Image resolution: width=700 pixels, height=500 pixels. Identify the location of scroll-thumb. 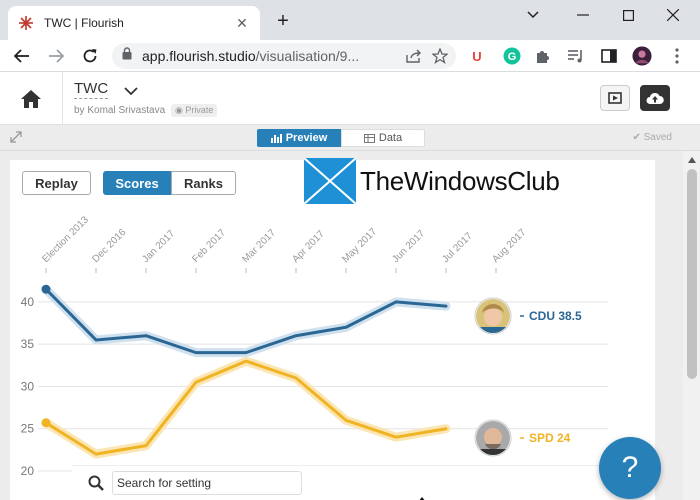
(692, 274).